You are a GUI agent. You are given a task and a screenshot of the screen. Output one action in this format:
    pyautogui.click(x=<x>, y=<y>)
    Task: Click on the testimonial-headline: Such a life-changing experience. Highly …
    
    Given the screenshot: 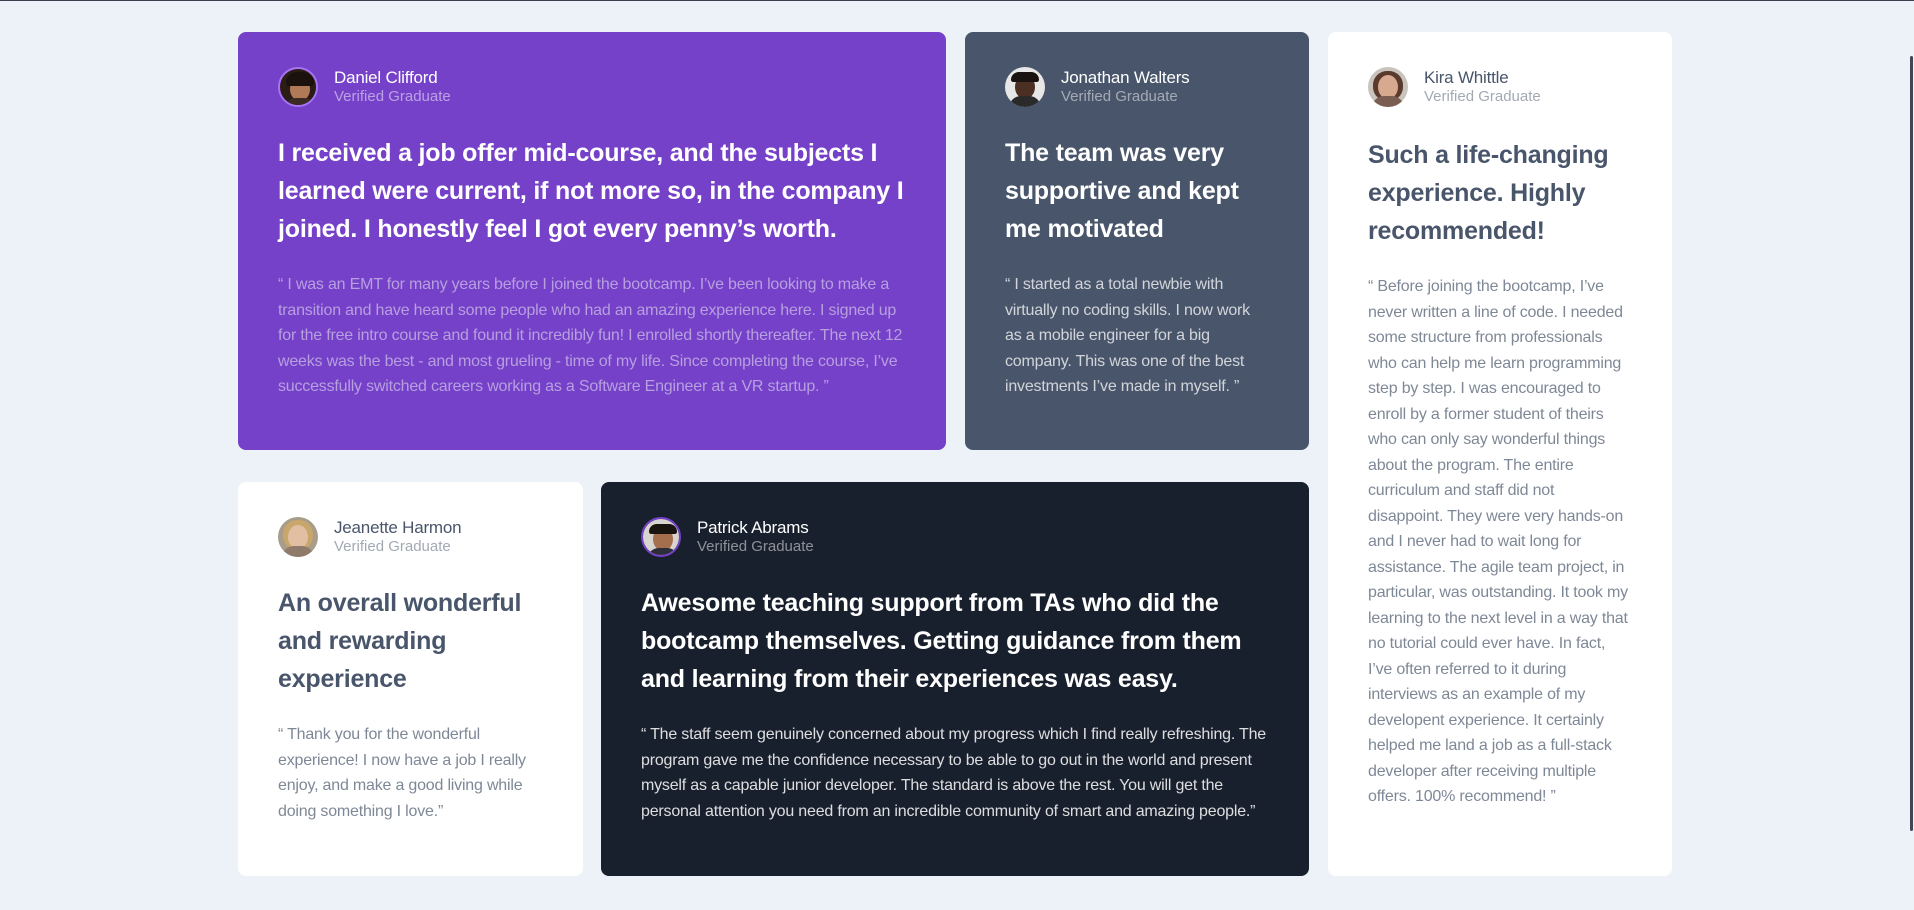 What is the action you would take?
    pyautogui.click(x=1488, y=193)
    